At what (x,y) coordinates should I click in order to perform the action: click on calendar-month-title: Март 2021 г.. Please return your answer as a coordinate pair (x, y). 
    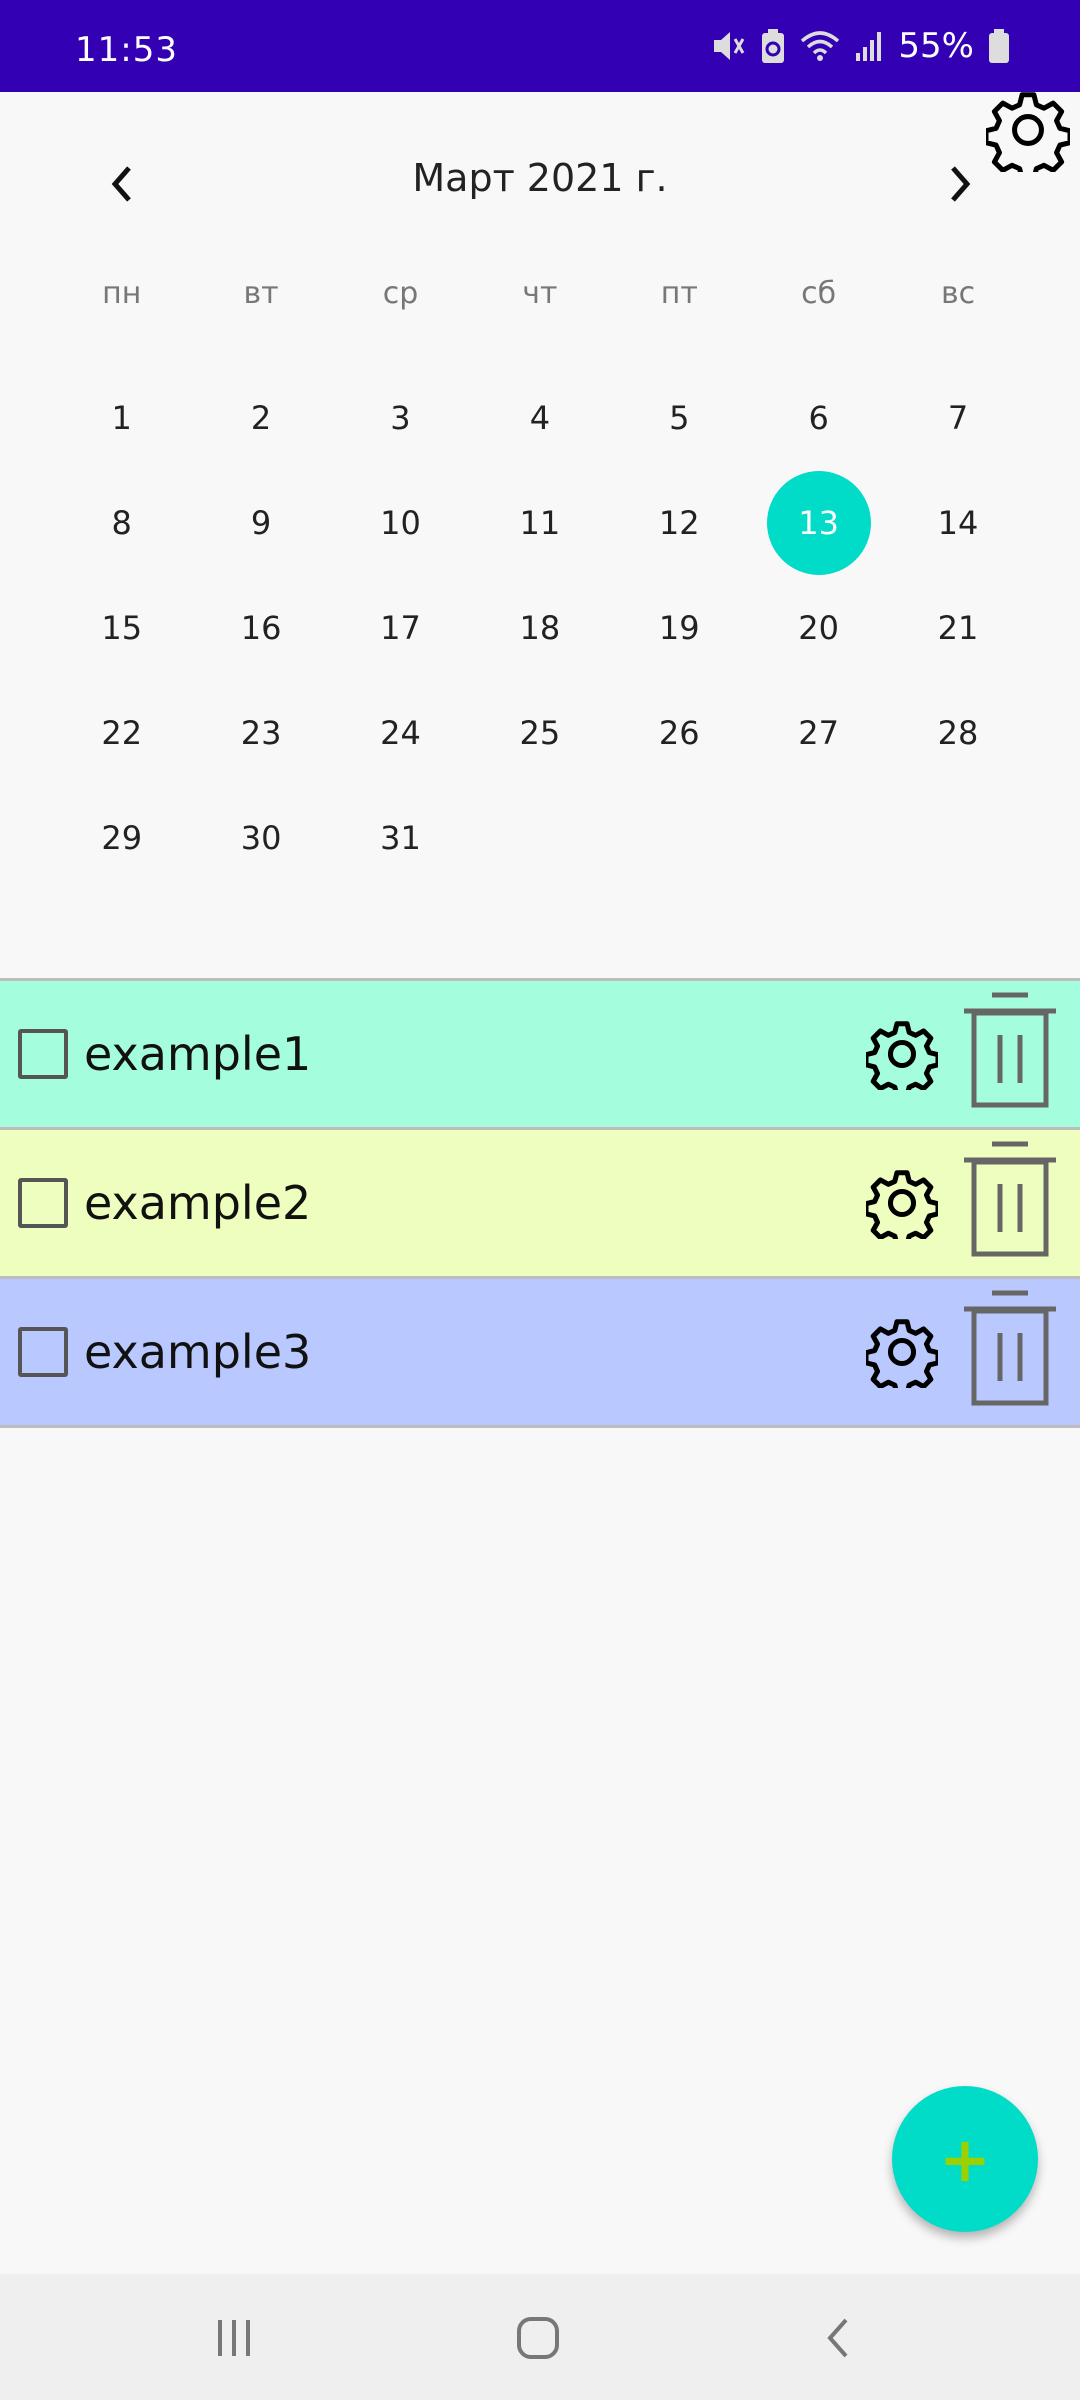
    Looking at the image, I should click on (540, 178).